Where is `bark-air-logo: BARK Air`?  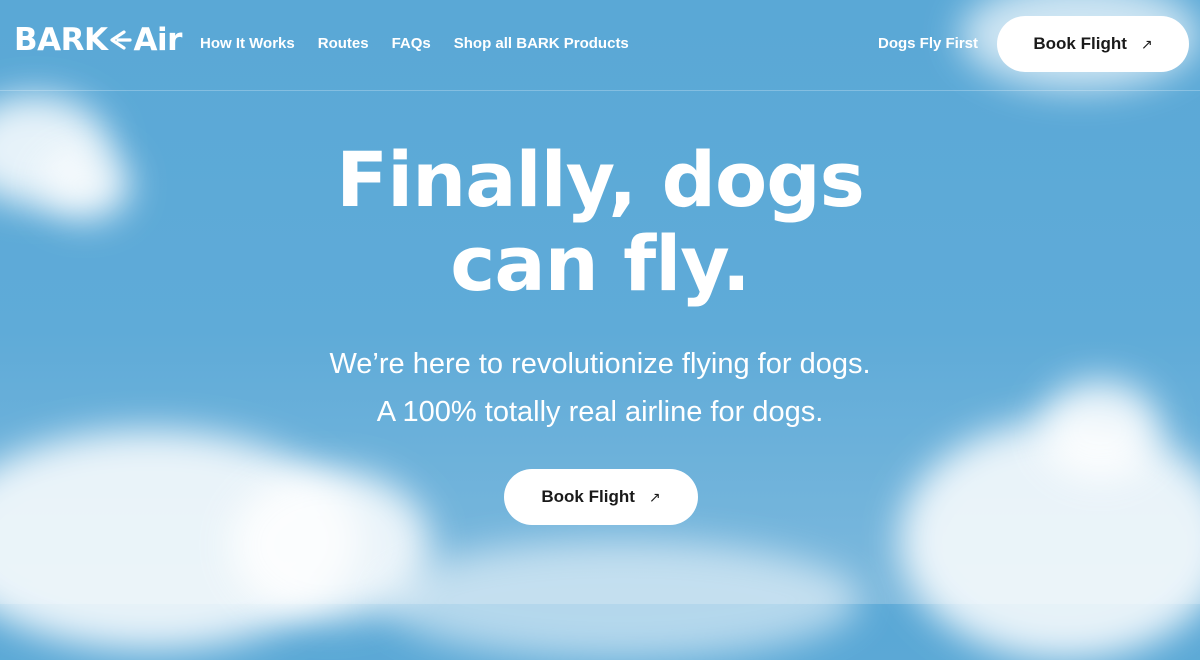 bark-air-logo: BARK Air is located at coordinates (98, 40).